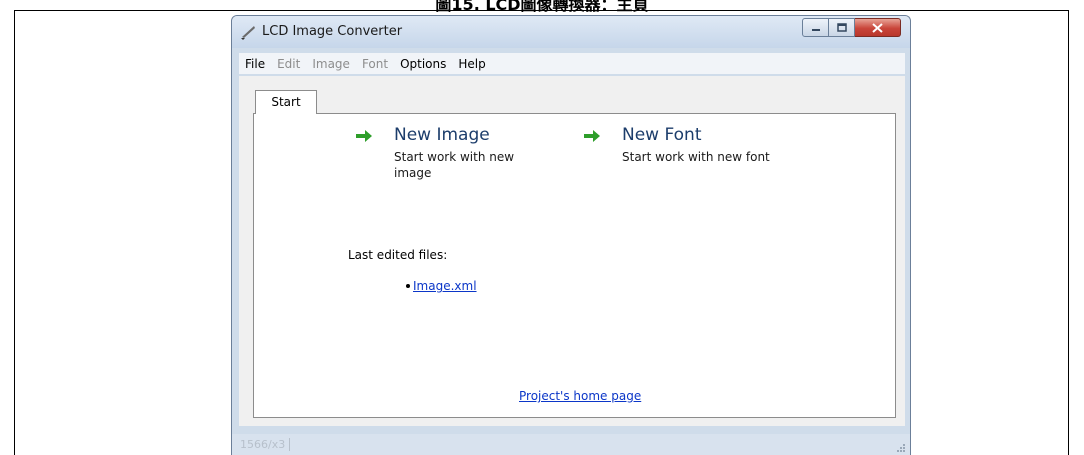 The image size is (1084, 455). Describe the element at coordinates (580, 396) in the screenshot. I see `home-page-link: Project's home page` at that location.